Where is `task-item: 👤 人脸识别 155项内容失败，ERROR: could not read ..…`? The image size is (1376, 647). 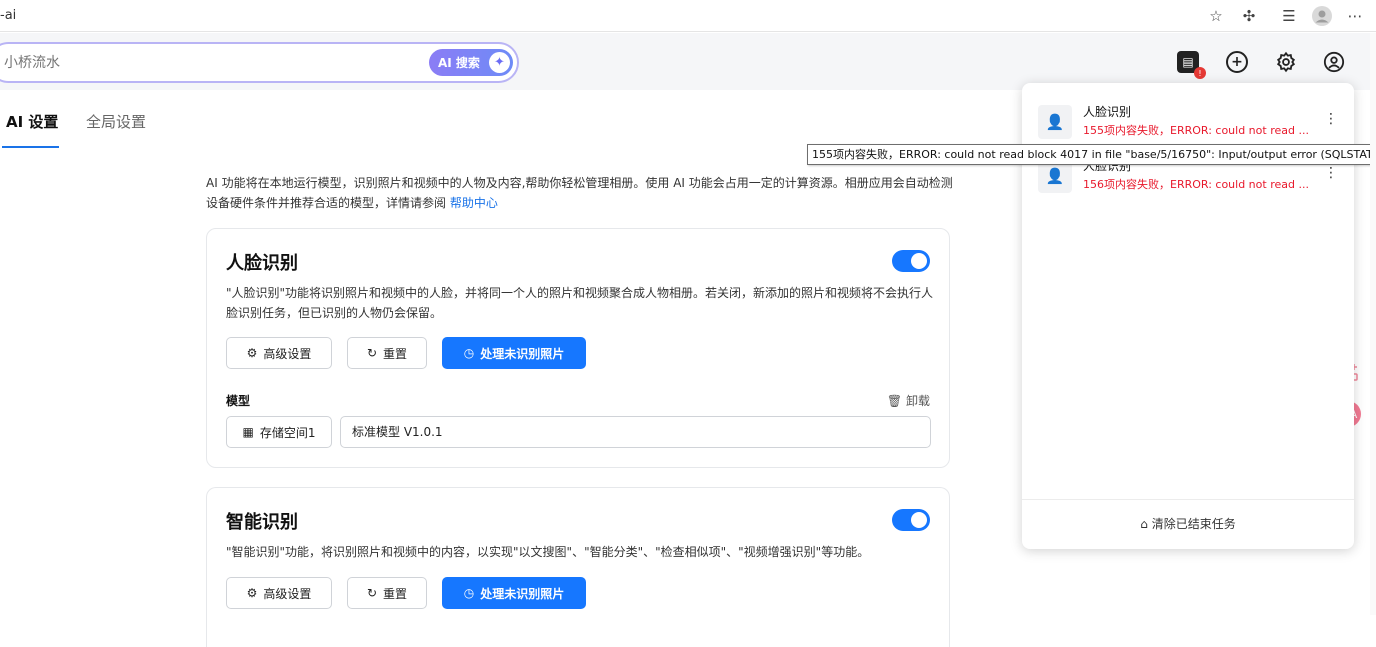 task-item: 👤 人脸识别 155项内容失败，ERROR: could not read ..… is located at coordinates (1188, 123).